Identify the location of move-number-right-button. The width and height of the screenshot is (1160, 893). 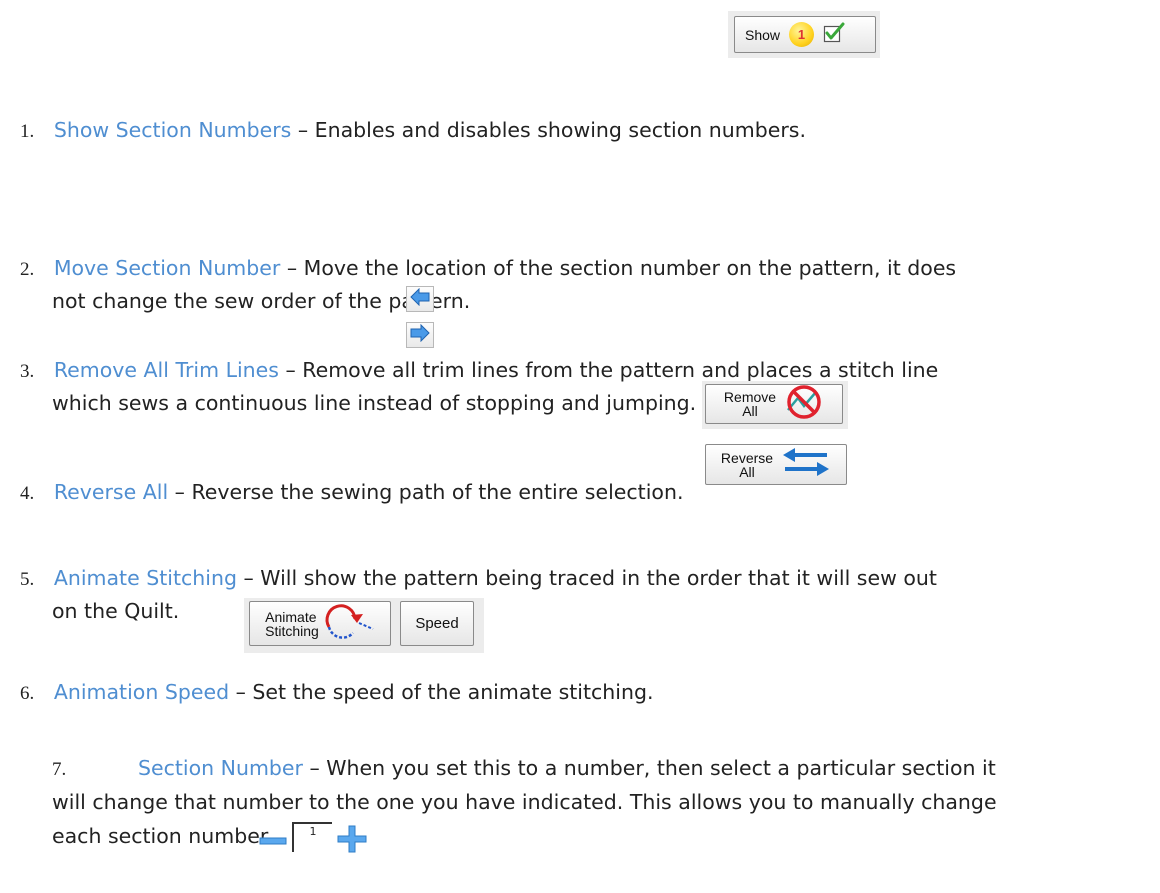
(420, 335).